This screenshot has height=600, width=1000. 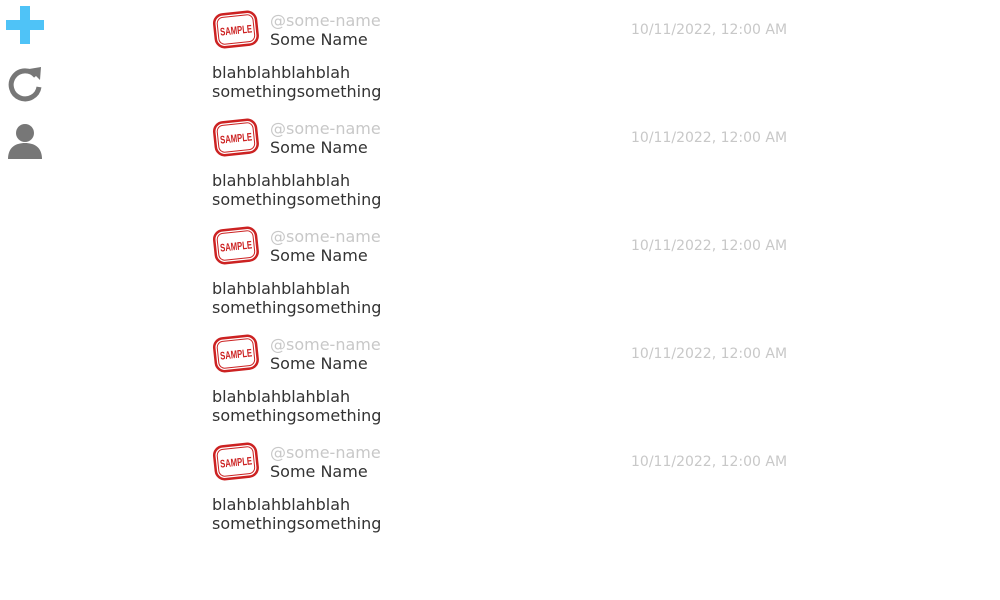 I want to click on plus-icon, so click(x=25, y=25).